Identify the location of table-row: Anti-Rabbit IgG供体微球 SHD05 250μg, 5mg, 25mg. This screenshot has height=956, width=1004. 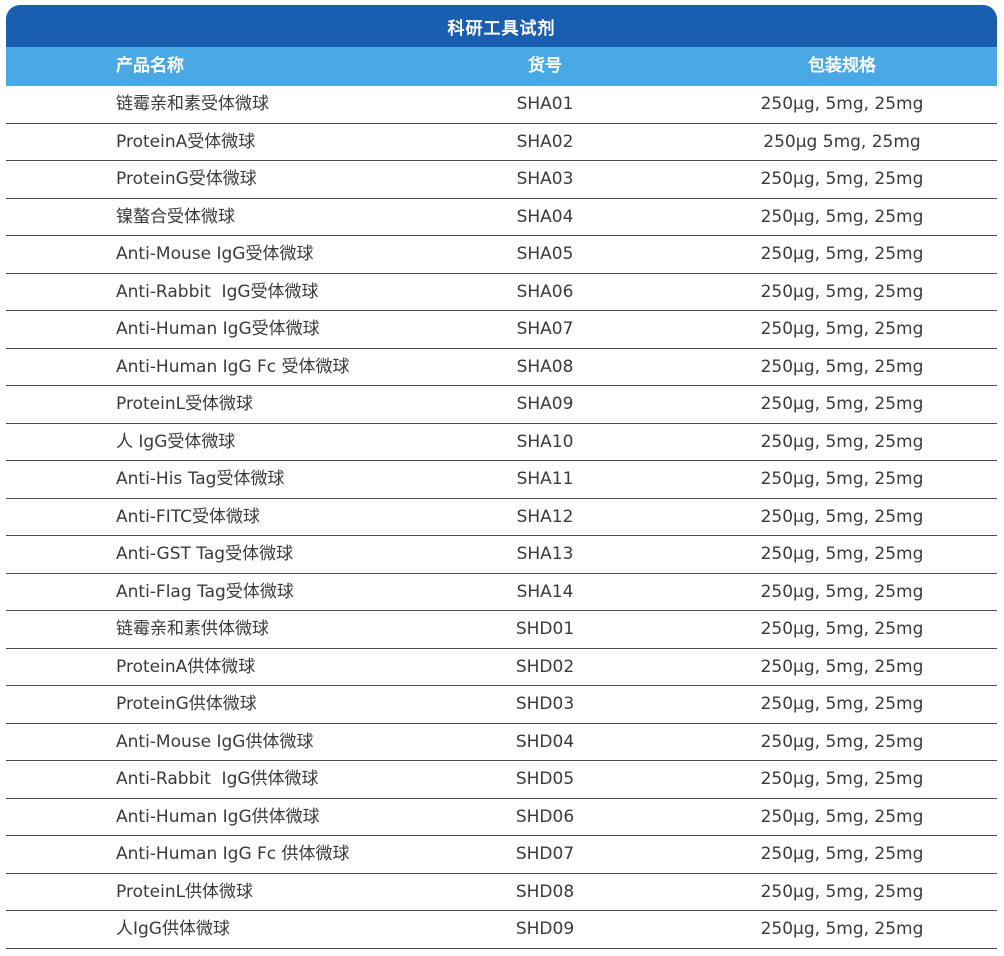
(501, 780).